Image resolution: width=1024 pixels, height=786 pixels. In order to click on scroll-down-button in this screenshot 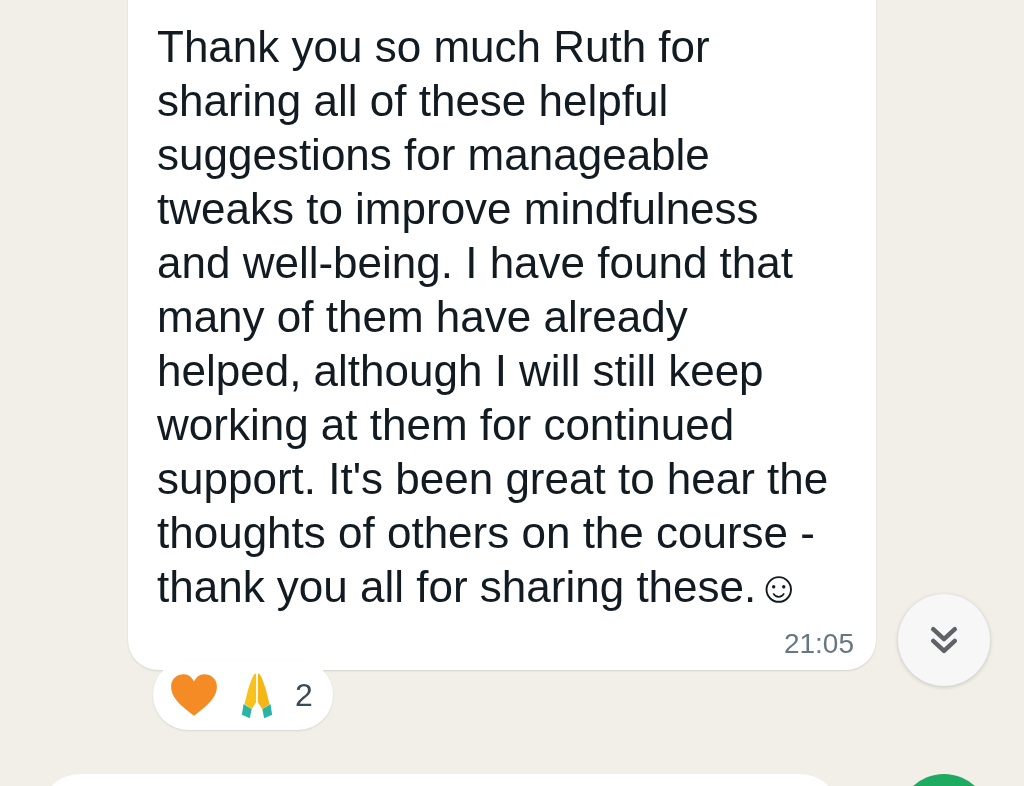, I will do `click(944, 640)`.